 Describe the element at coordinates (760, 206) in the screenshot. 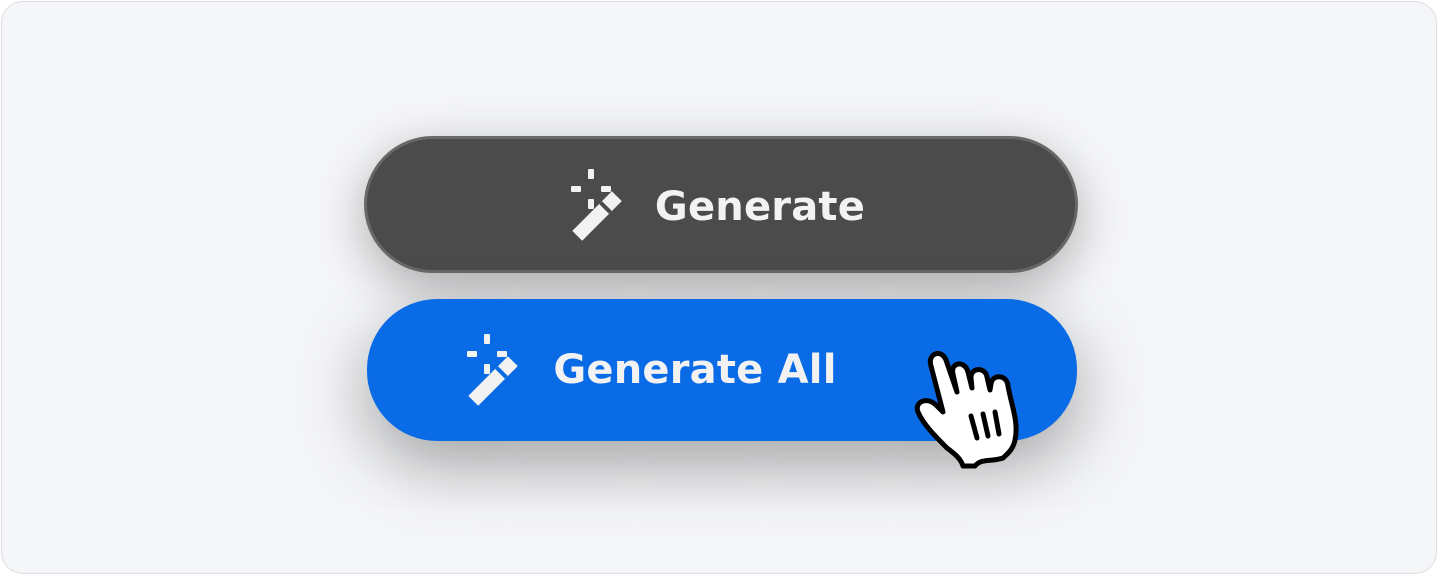

I see `generate-button-label: Generate` at that location.